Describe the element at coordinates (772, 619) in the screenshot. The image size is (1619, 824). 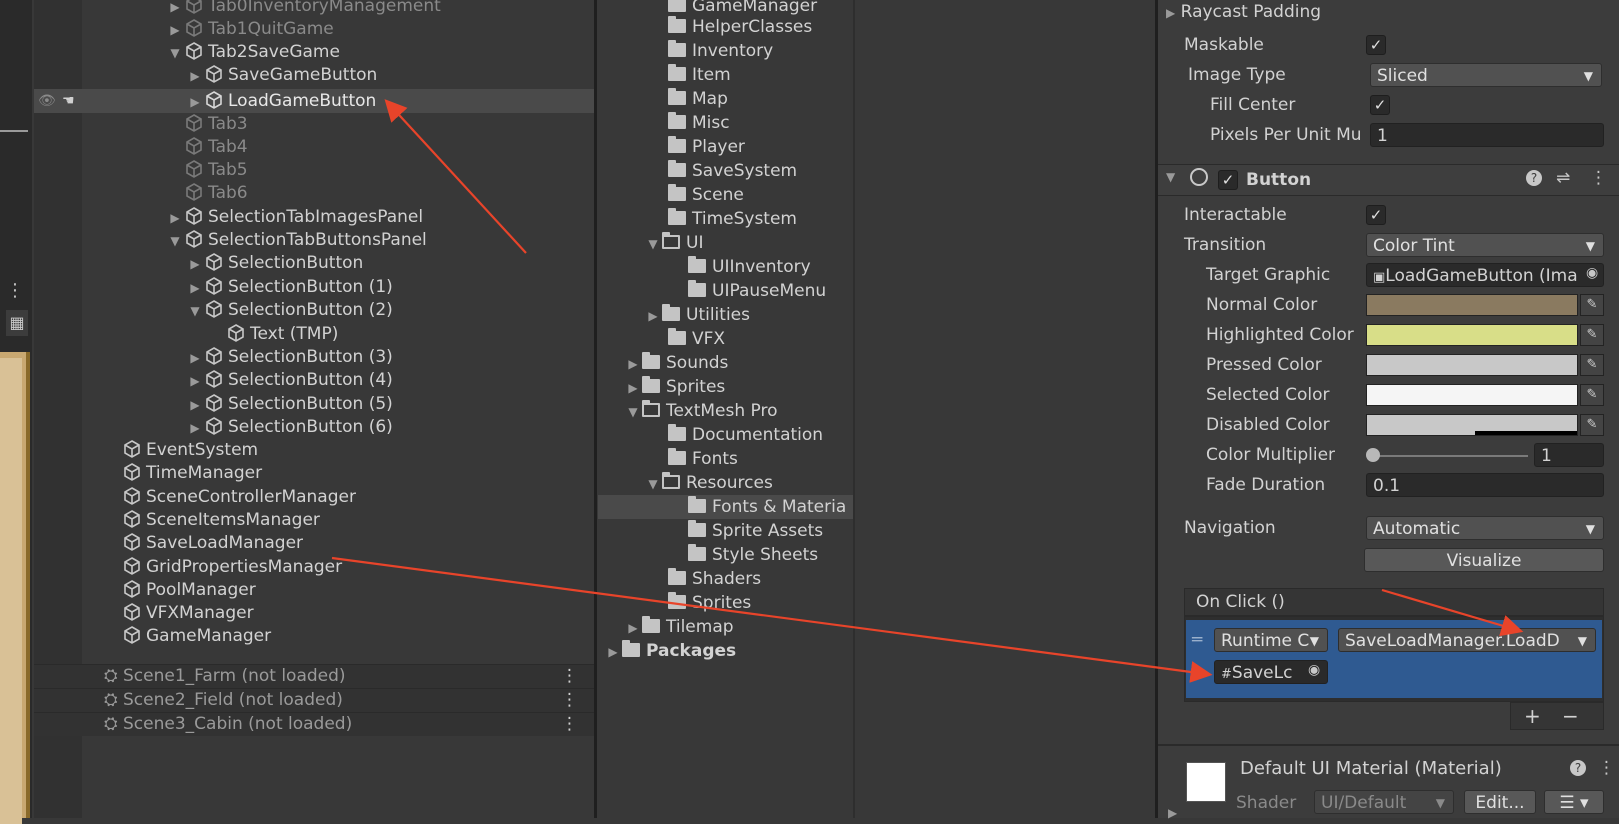
I see `arrow-to-object-field` at that location.